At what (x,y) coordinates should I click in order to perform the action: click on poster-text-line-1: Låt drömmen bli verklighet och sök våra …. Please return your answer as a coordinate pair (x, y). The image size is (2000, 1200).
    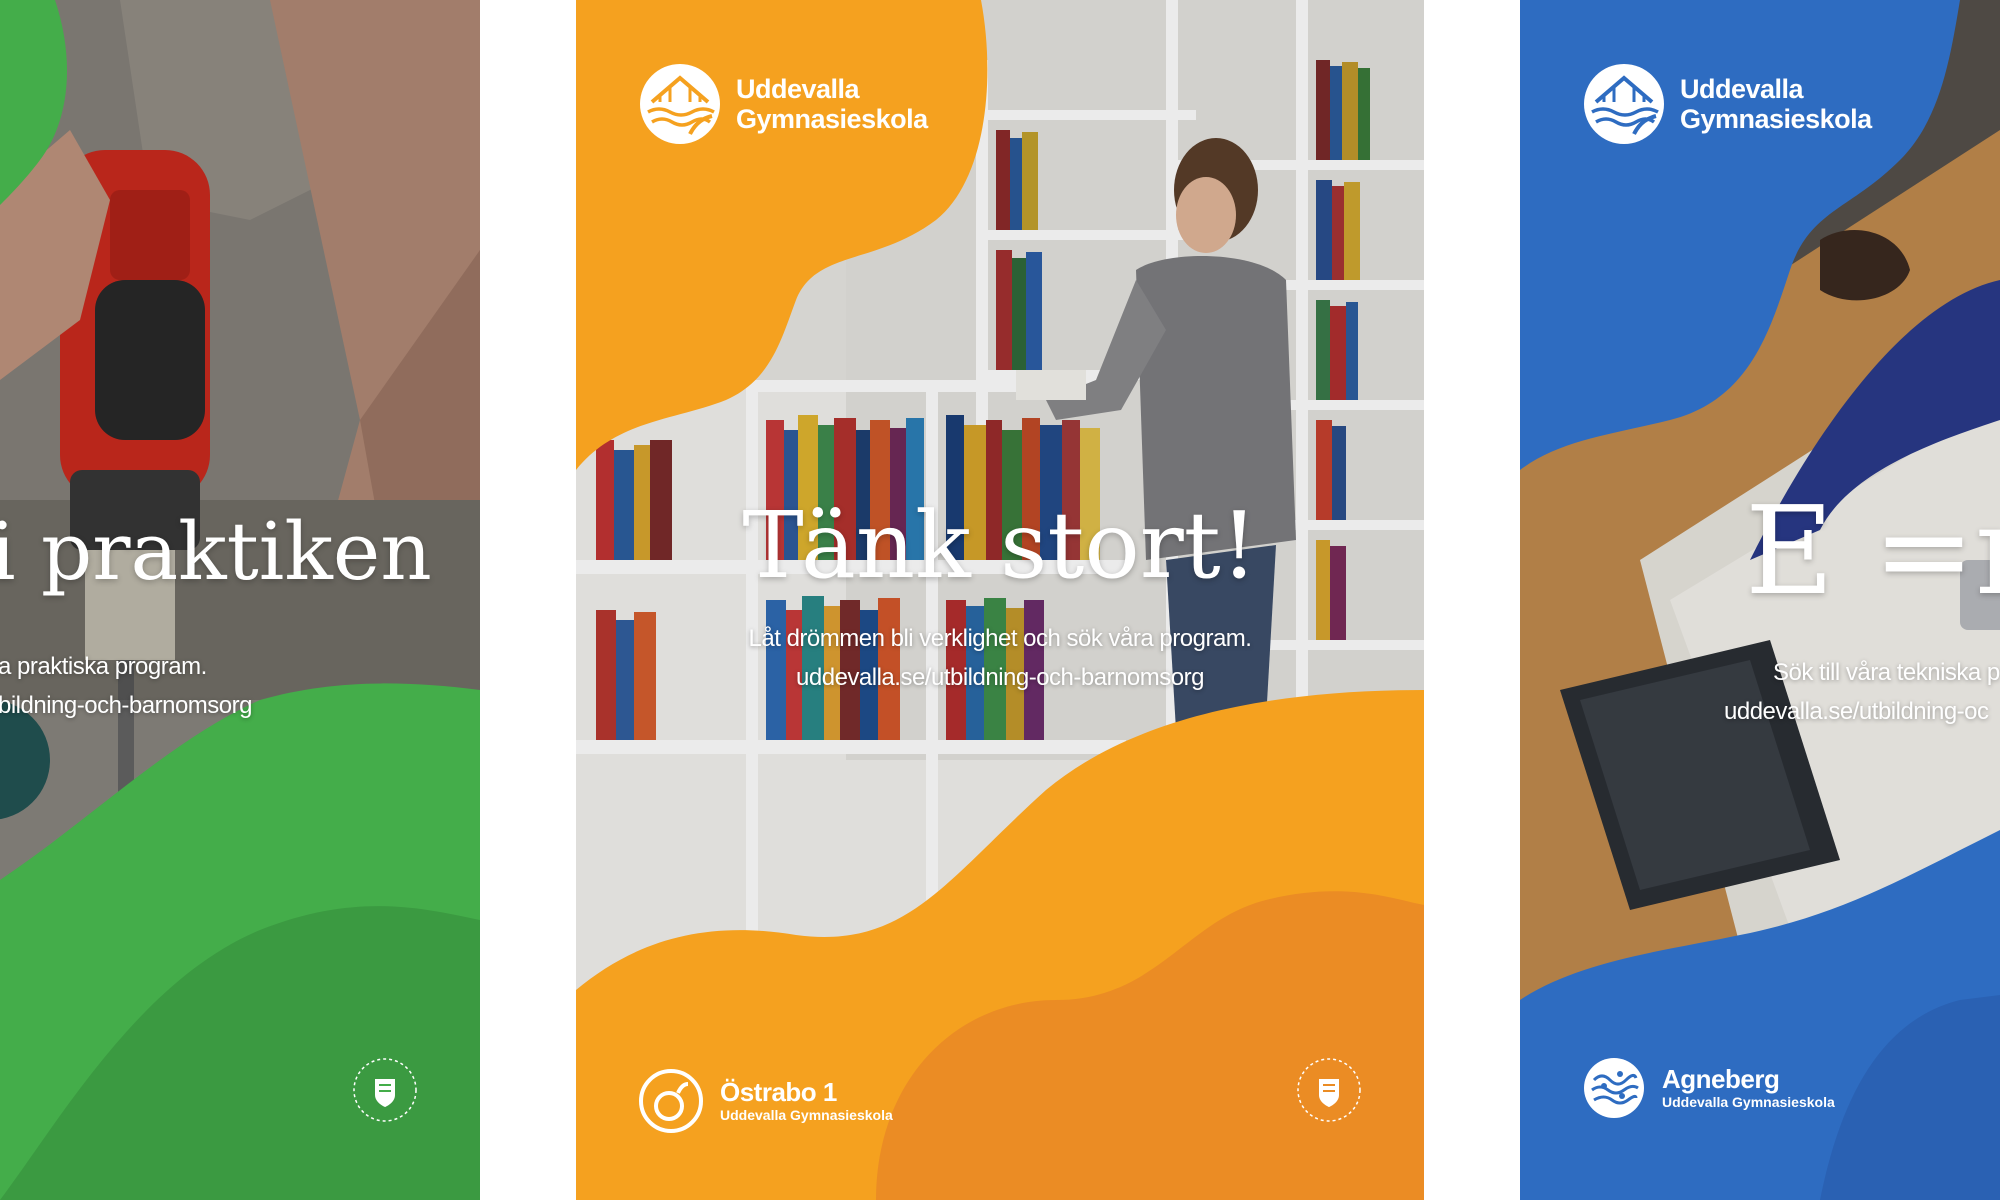
    Looking at the image, I should click on (1000, 638).